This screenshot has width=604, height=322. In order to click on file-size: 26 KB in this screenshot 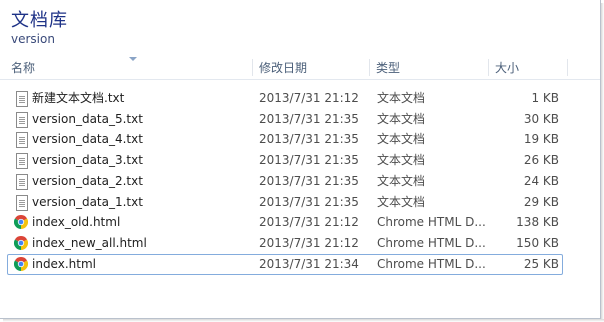, I will do `click(541, 160)`.